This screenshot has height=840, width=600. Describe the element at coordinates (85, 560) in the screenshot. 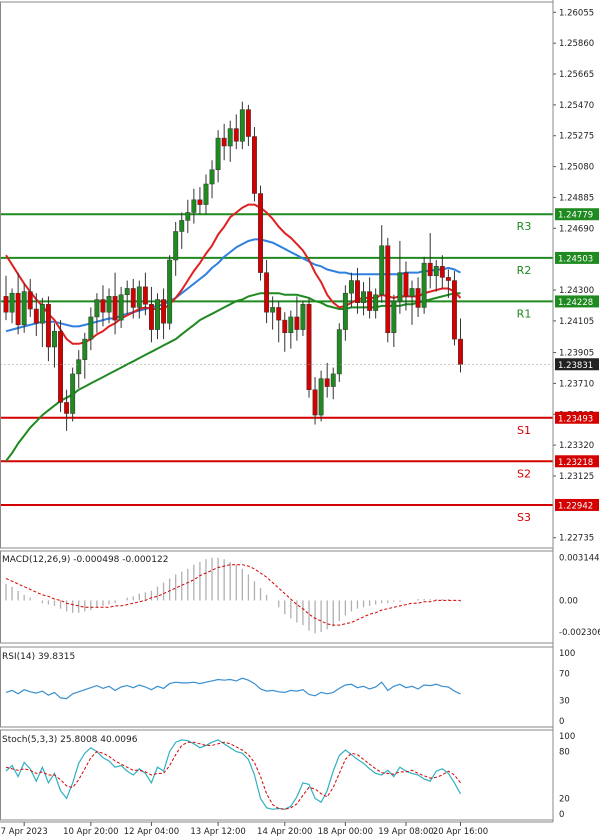

I see `macd-label: MACD(12,26,9) -0.000498 -0.000122` at that location.